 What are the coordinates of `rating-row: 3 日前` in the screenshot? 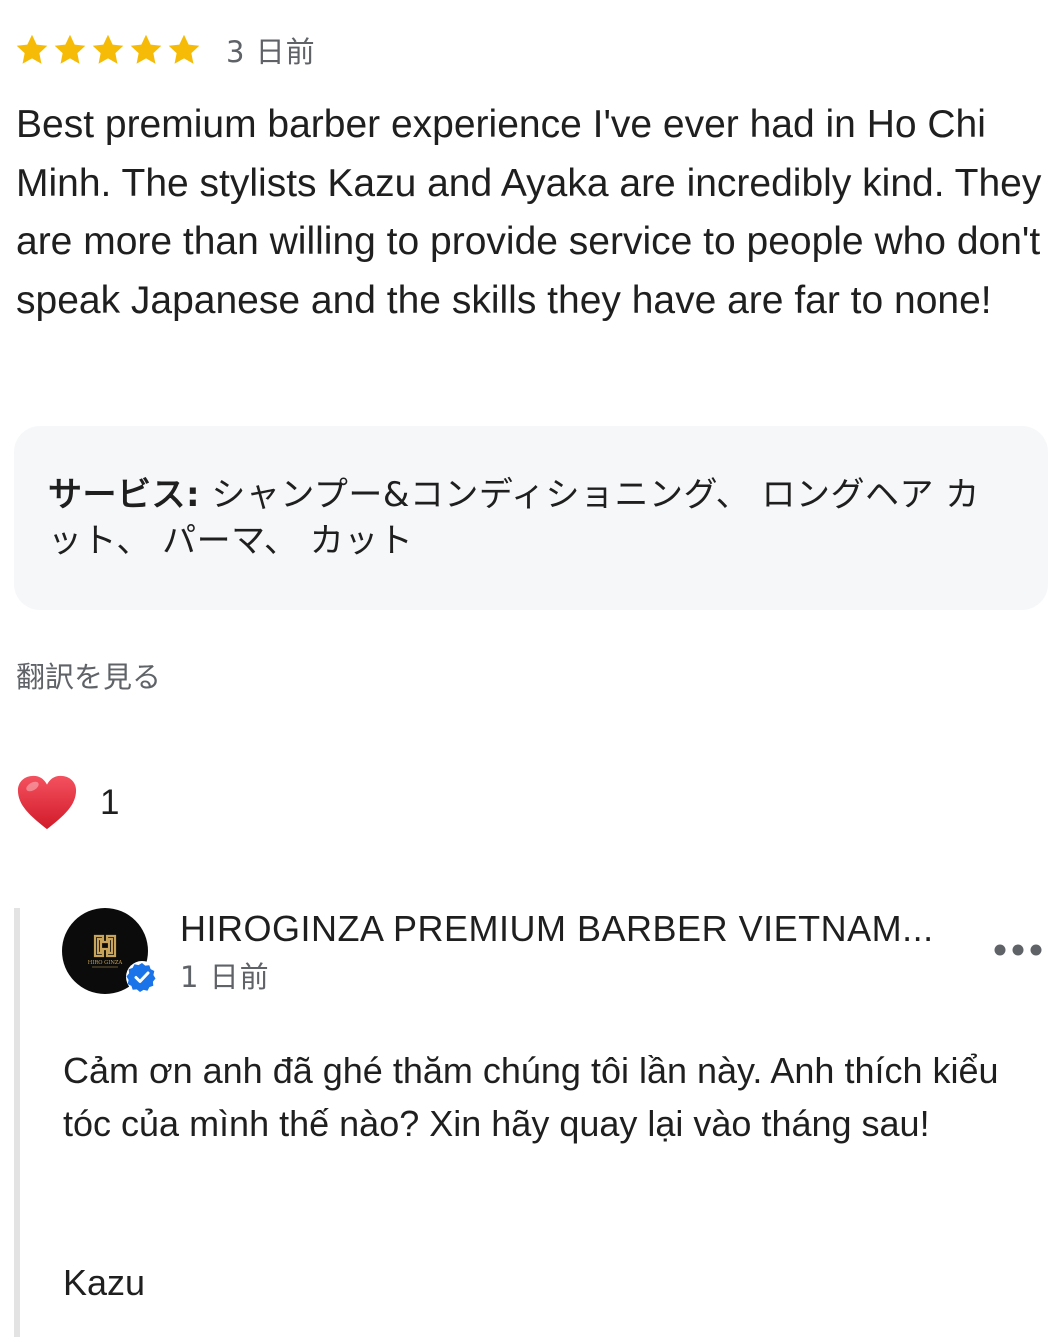 It's located at (165, 50).